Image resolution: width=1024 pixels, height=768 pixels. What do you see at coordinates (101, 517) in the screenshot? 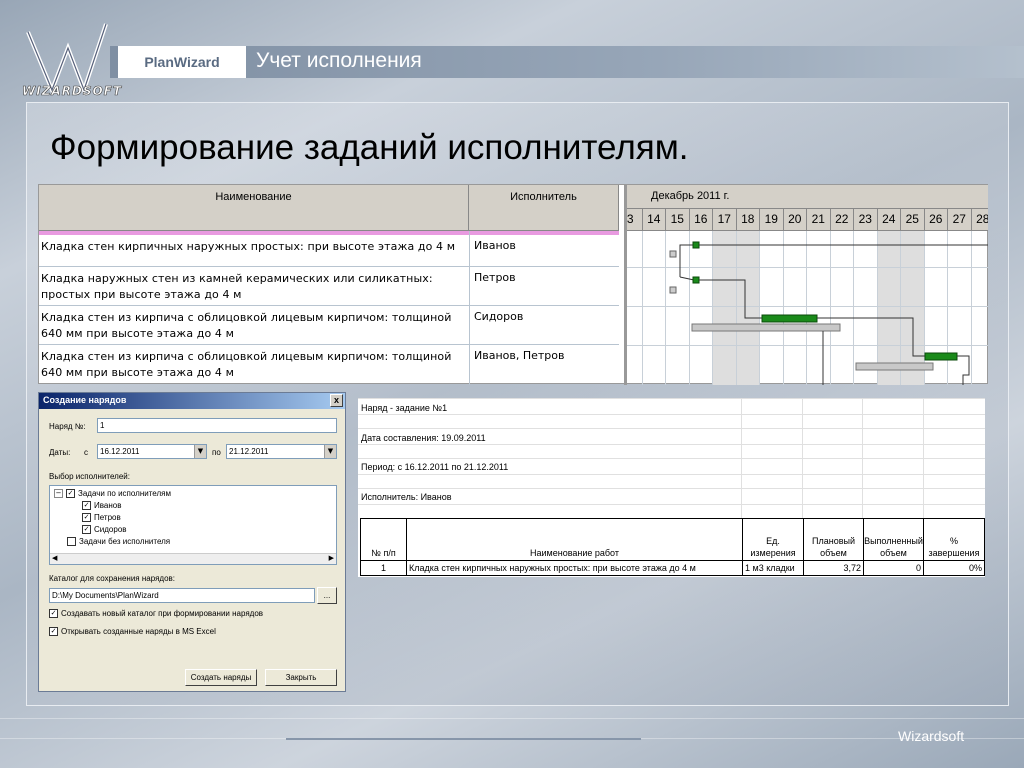
I see `tree-item-executor: ✓ Петров` at bounding box center [101, 517].